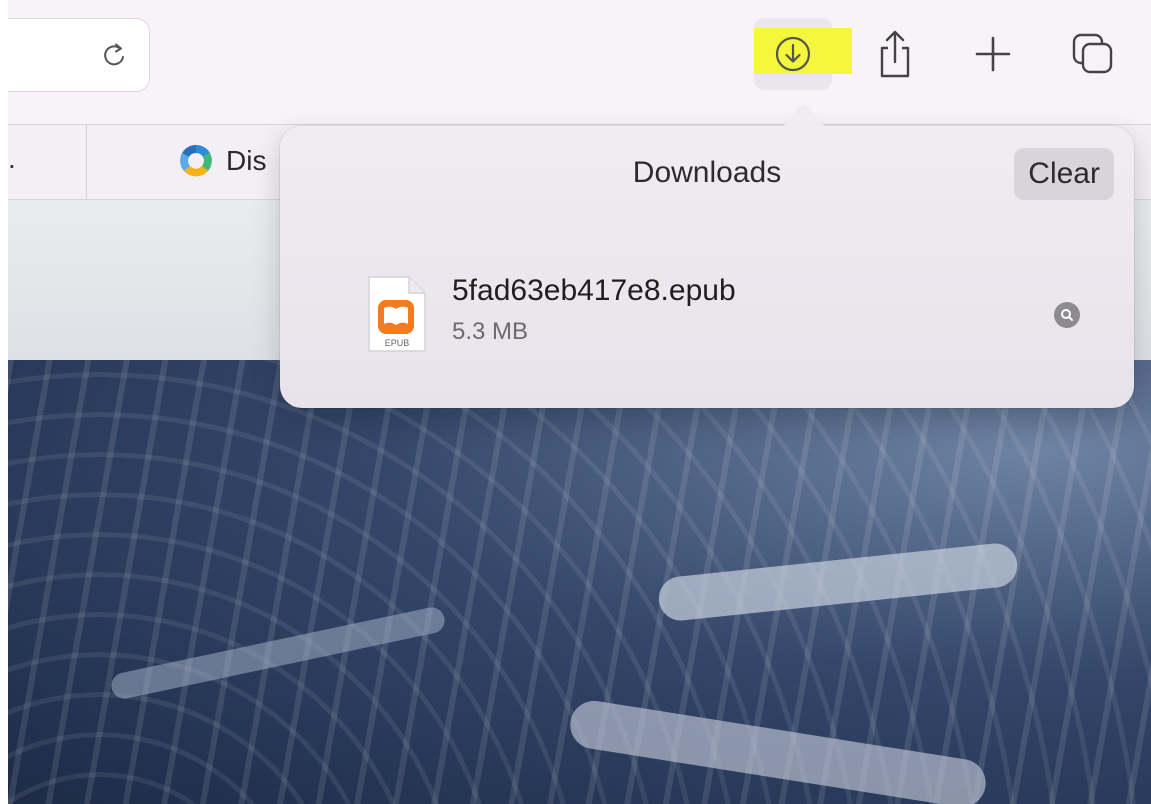 The height and width of the screenshot is (804, 1151). I want to click on new-tab-button, so click(993, 54).